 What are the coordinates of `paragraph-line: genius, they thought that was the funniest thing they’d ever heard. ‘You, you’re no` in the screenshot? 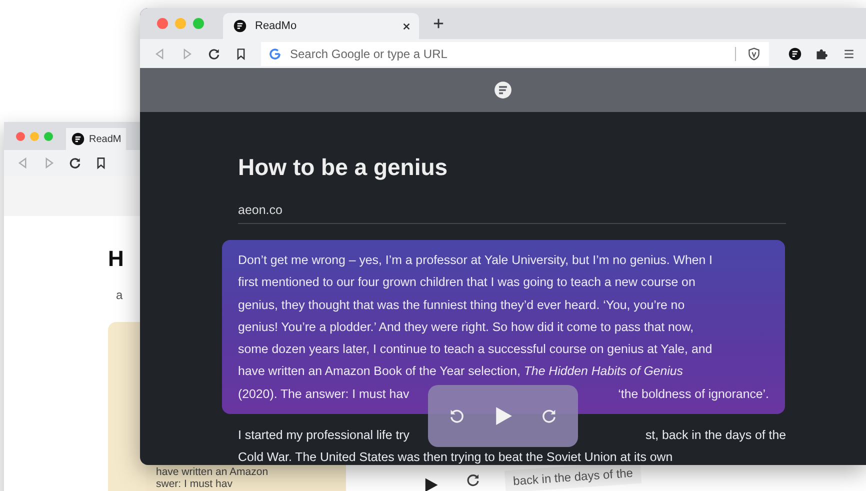 It's located at (461, 305).